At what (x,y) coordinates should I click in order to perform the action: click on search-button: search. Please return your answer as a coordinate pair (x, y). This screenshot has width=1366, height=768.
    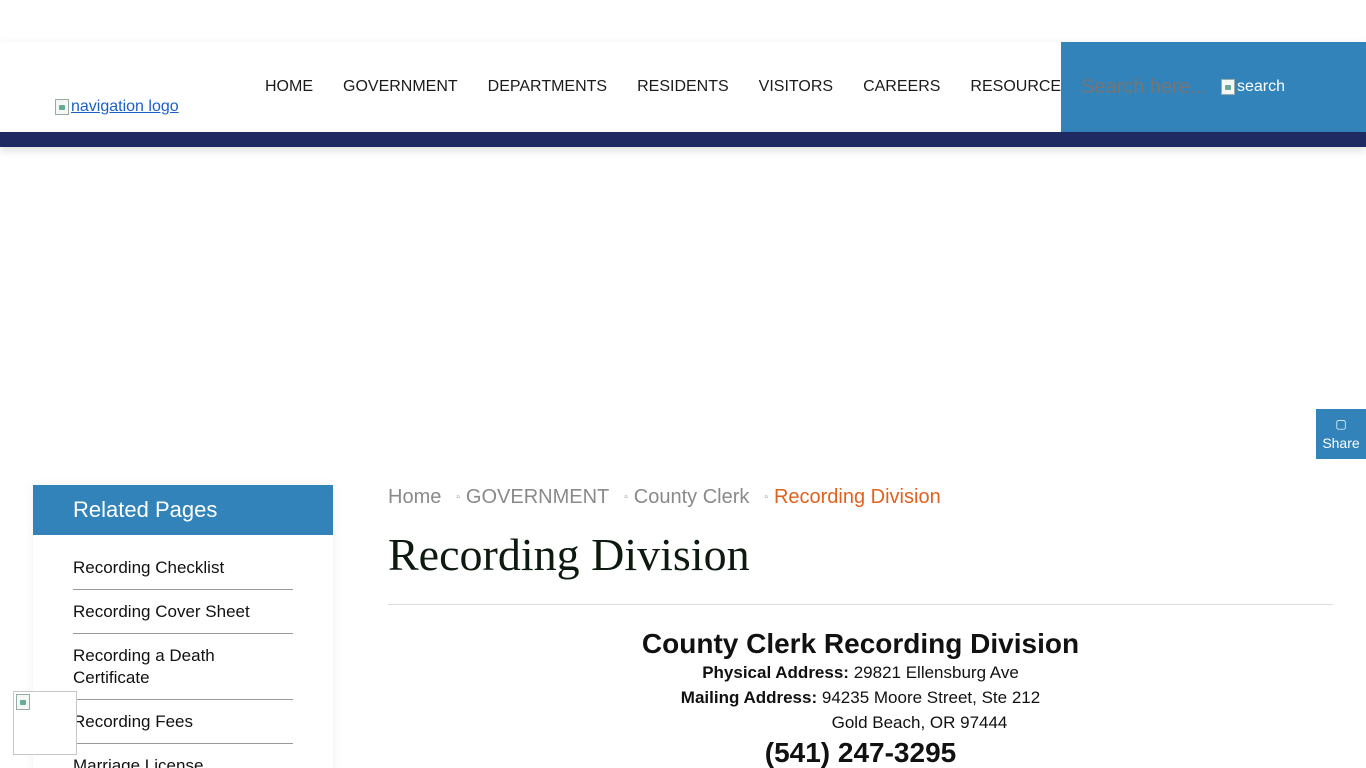
    Looking at the image, I should click on (1253, 87).